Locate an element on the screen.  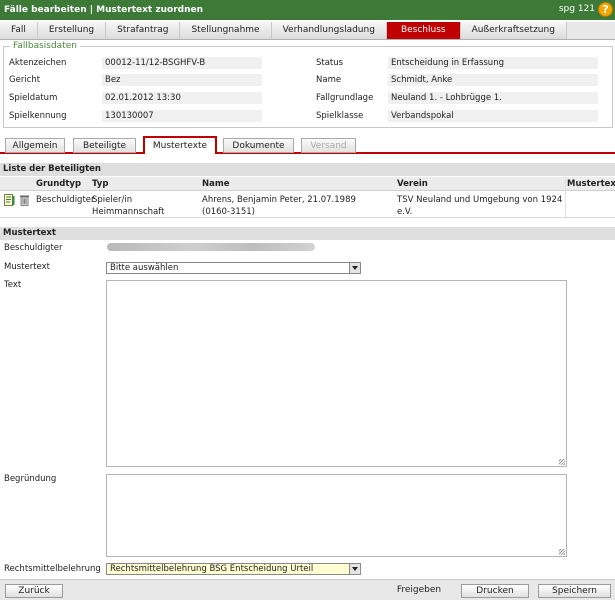
field-gericht: Gericht Bez is located at coordinates (159, 80).